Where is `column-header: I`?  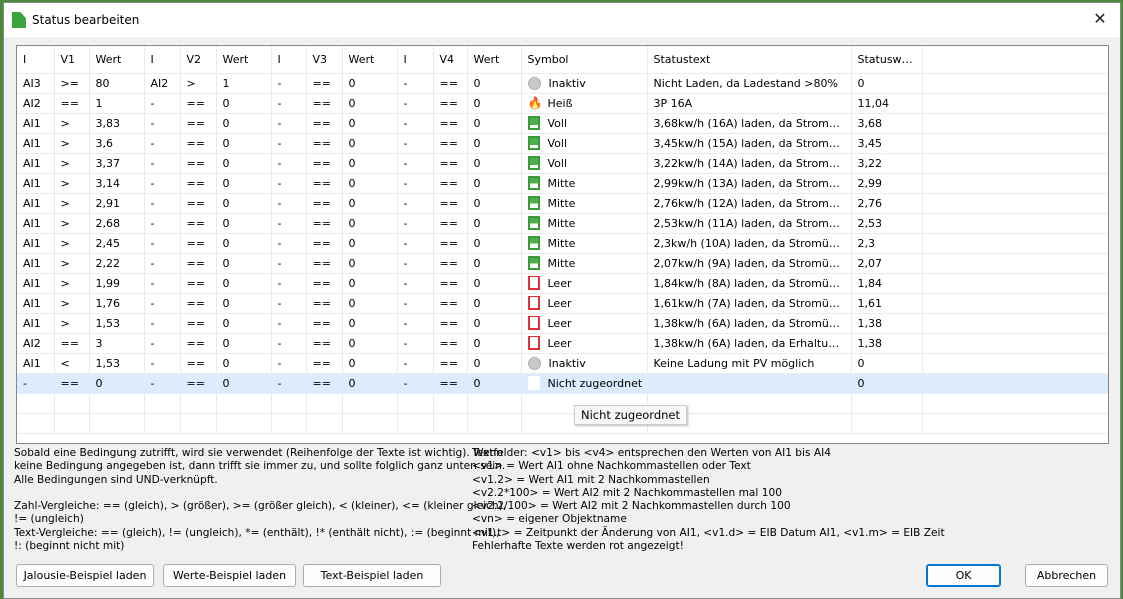 column-header: I is located at coordinates (36, 60).